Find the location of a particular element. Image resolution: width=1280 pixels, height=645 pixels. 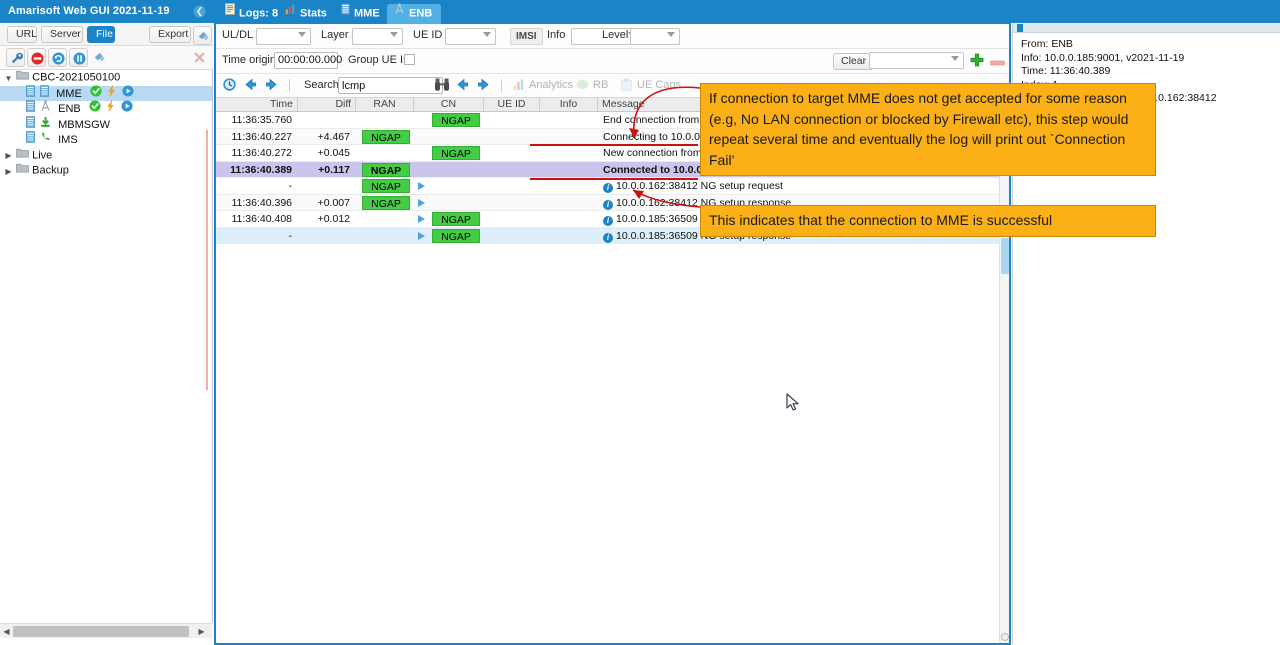

antenna-icon is located at coordinates (399, 12).